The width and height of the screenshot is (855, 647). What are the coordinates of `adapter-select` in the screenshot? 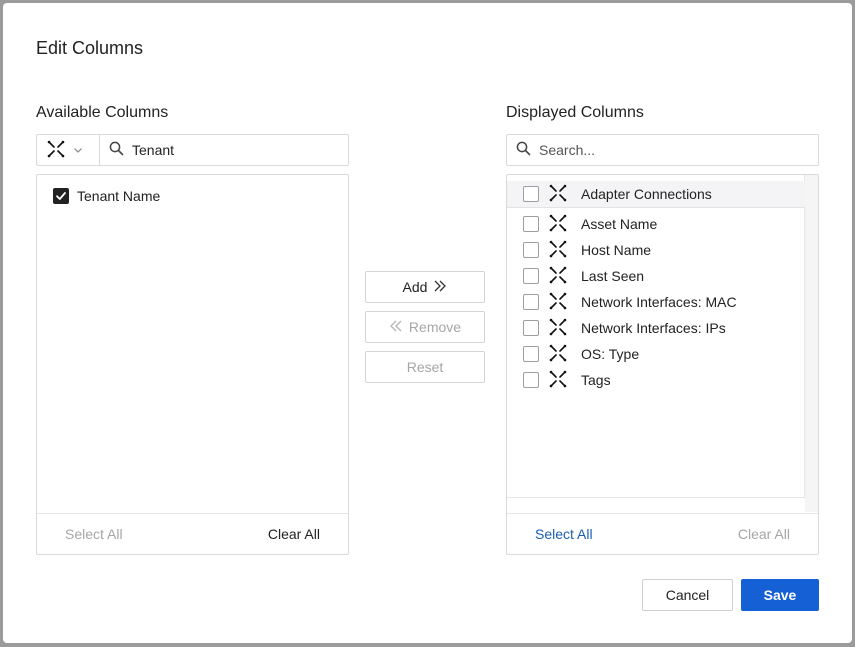 It's located at (68, 150).